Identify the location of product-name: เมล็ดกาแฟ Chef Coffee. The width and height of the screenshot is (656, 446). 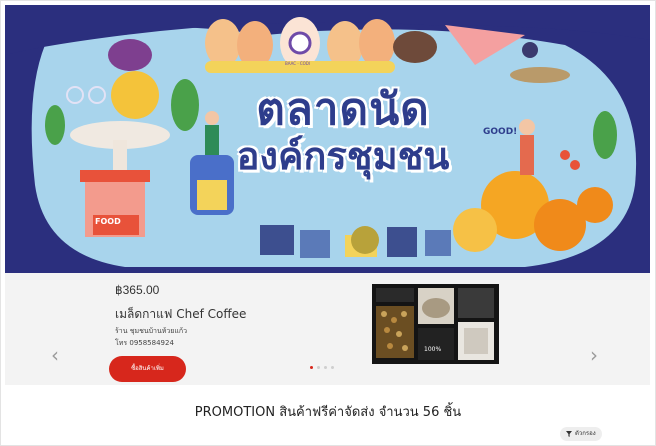
(180, 314).